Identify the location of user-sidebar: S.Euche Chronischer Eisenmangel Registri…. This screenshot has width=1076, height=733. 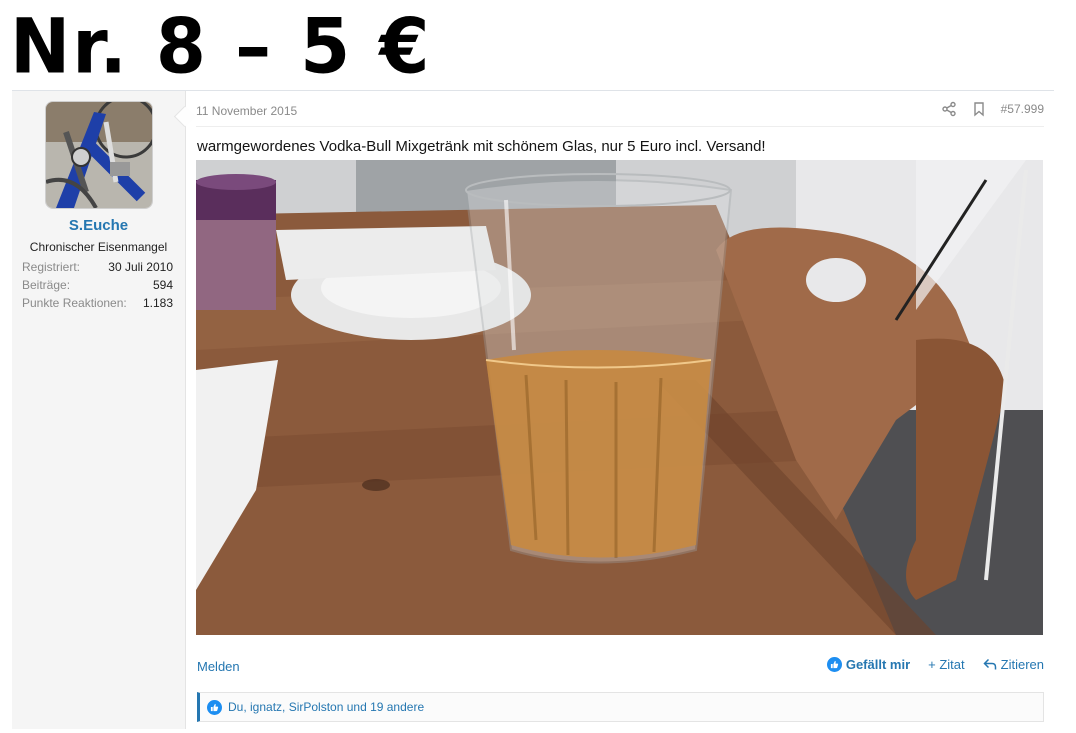
(99, 410).